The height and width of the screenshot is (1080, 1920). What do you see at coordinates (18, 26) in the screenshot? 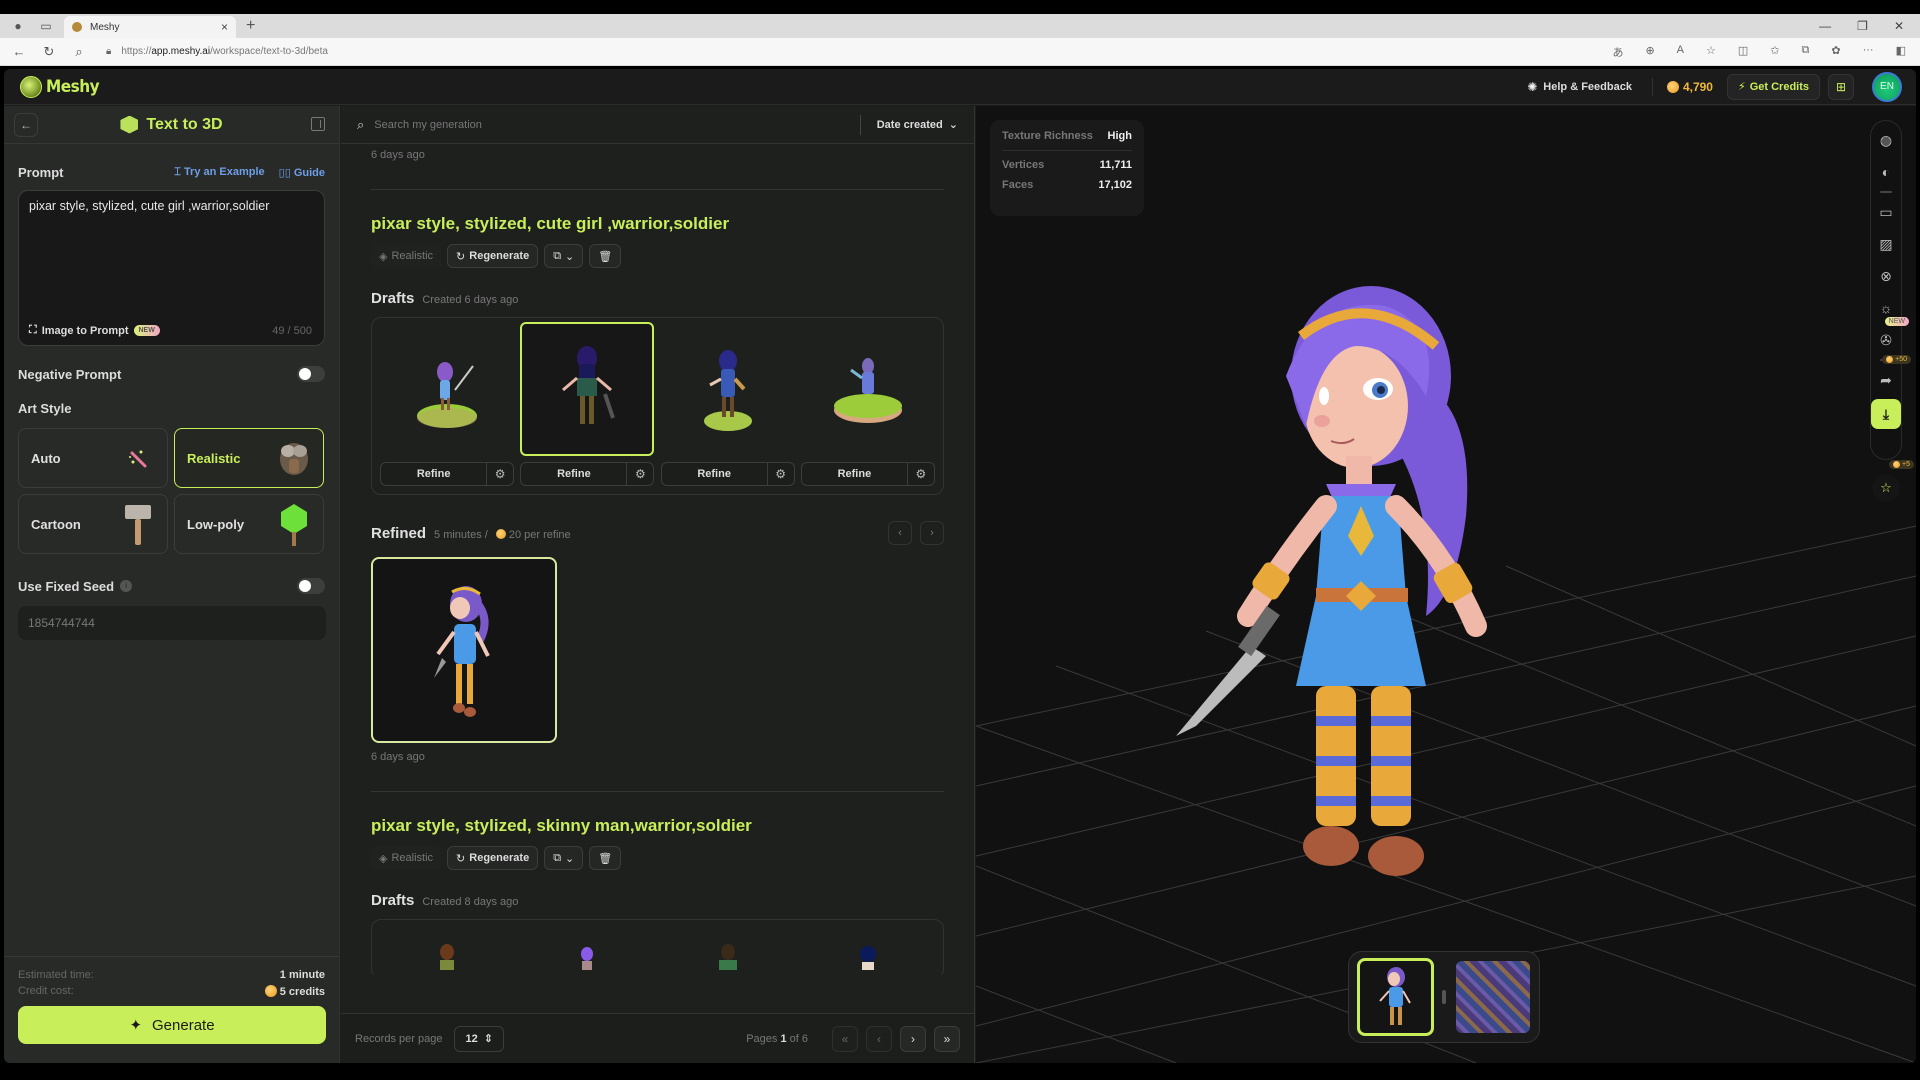
I see `profile-icon: ●` at bounding box center [18, 26].